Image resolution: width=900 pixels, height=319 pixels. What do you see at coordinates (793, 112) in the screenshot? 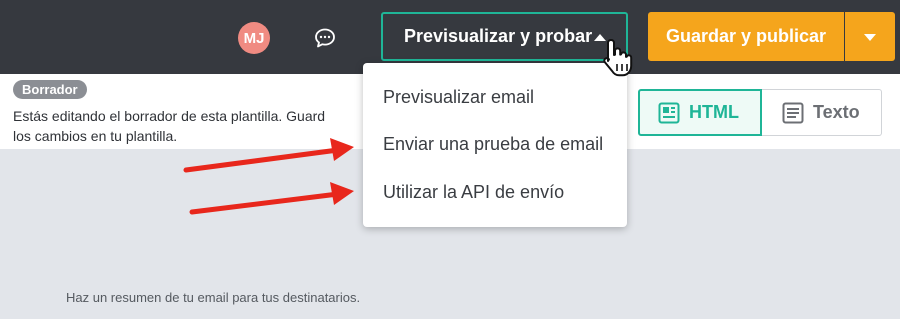
I see `text-document-icon` at bounding box center [793, 112].